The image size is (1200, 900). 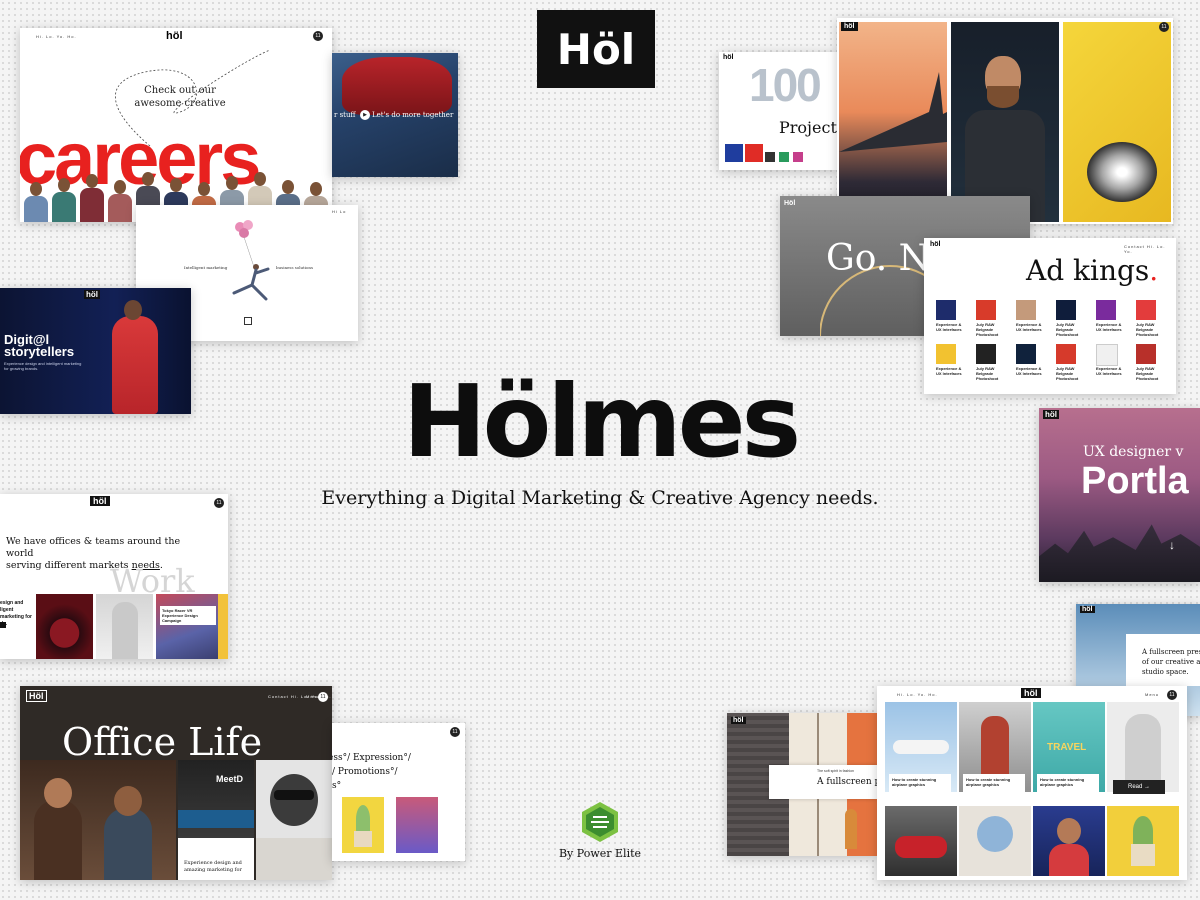 What do you see at coordinates (174, 36) in the screenshot?
I see `careers-logo: höl` at bounding box center [174, 36].